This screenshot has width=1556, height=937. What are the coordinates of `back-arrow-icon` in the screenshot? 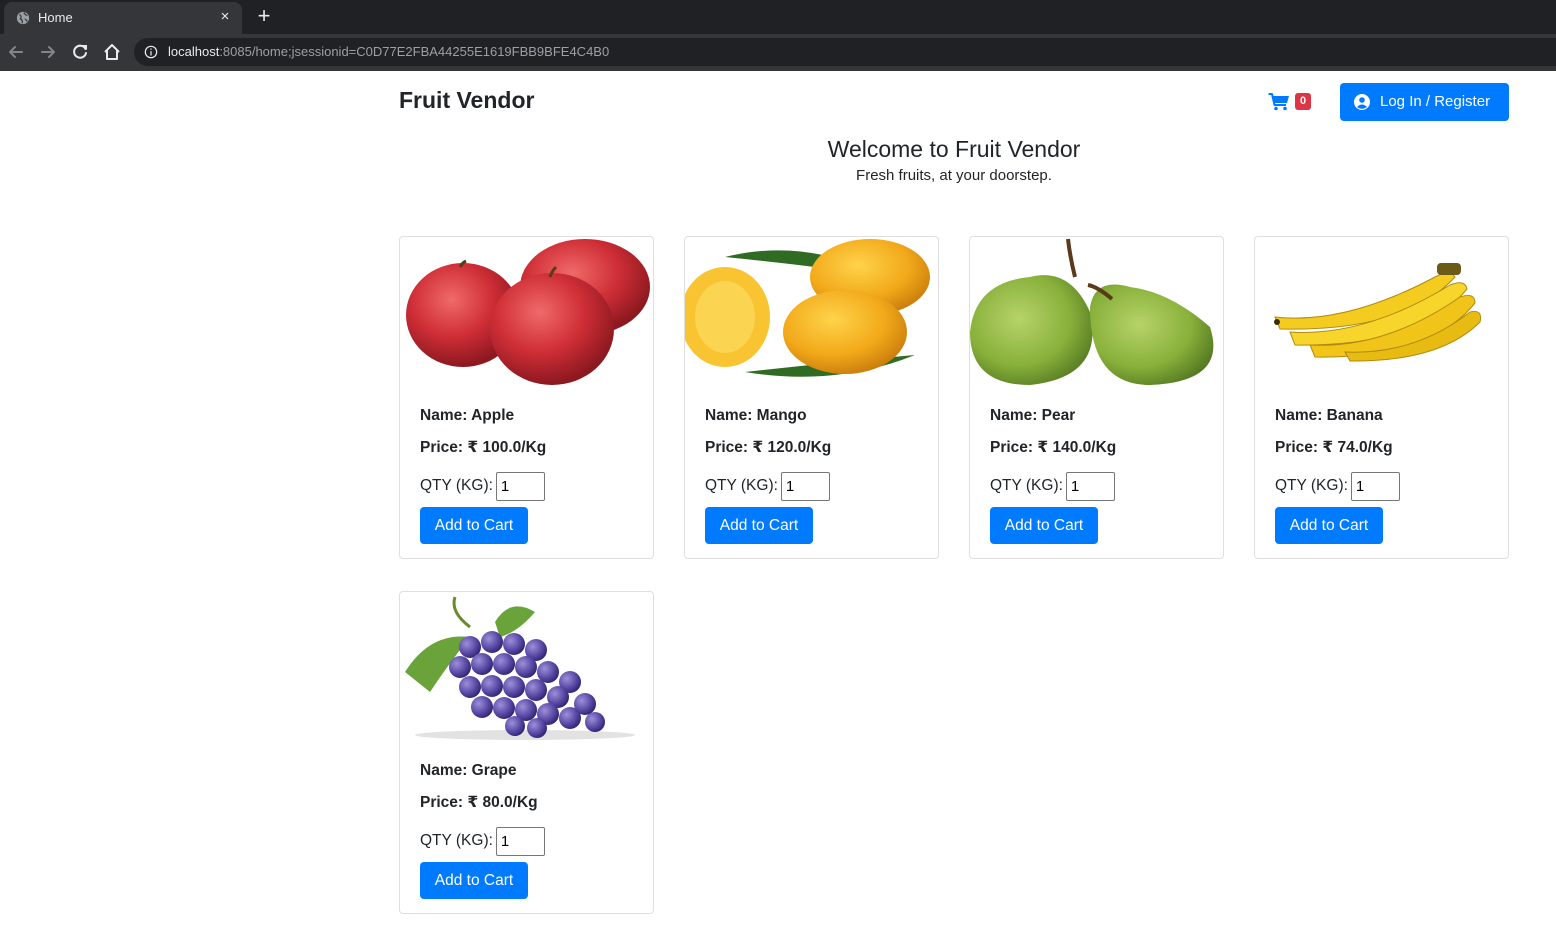 It's located at (16, 52).